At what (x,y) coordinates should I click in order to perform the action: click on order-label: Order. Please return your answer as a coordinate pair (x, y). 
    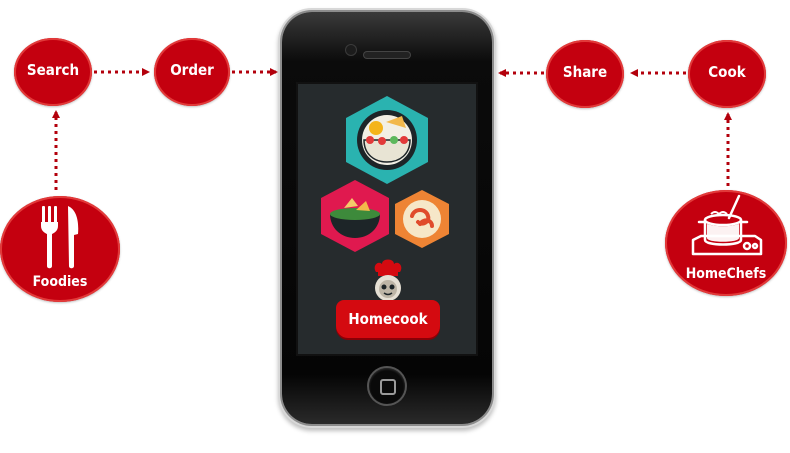
    Looking at the image, I should click on (192, 70).